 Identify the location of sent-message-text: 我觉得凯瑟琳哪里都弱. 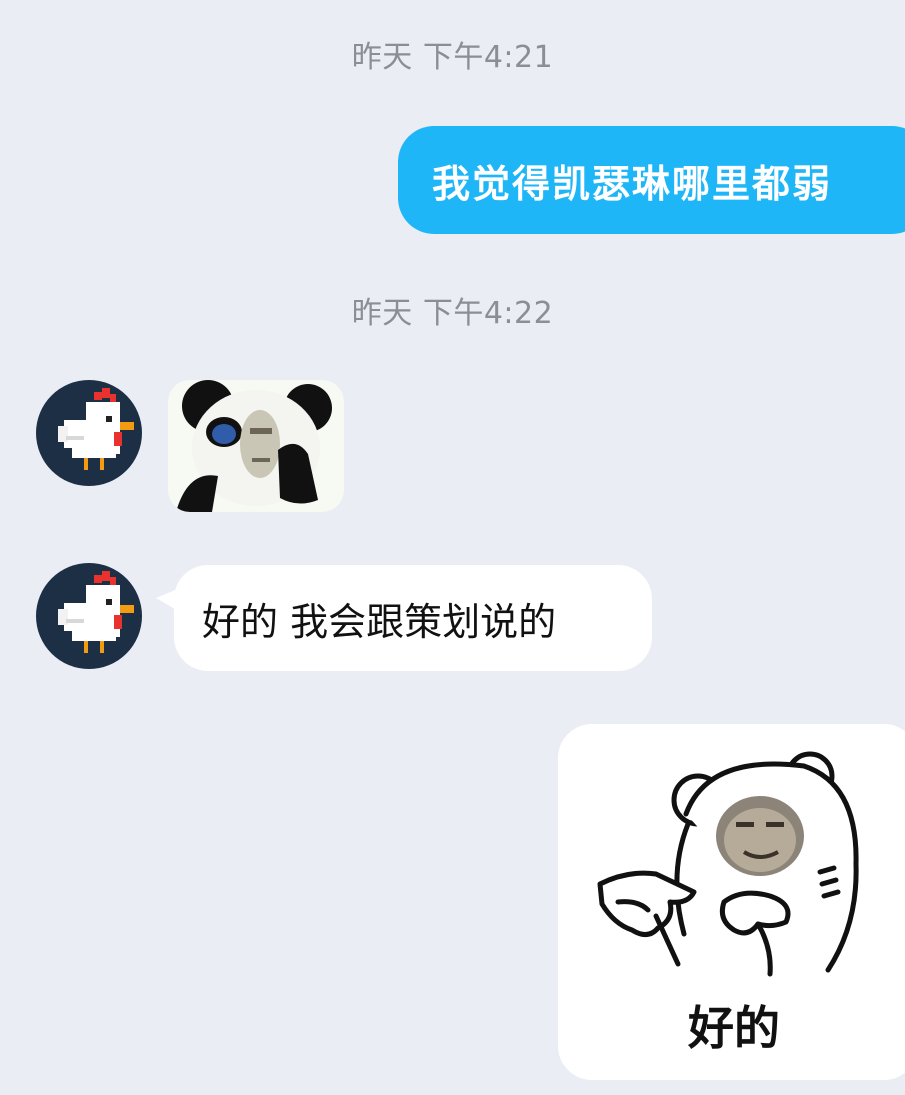
(632, 183).